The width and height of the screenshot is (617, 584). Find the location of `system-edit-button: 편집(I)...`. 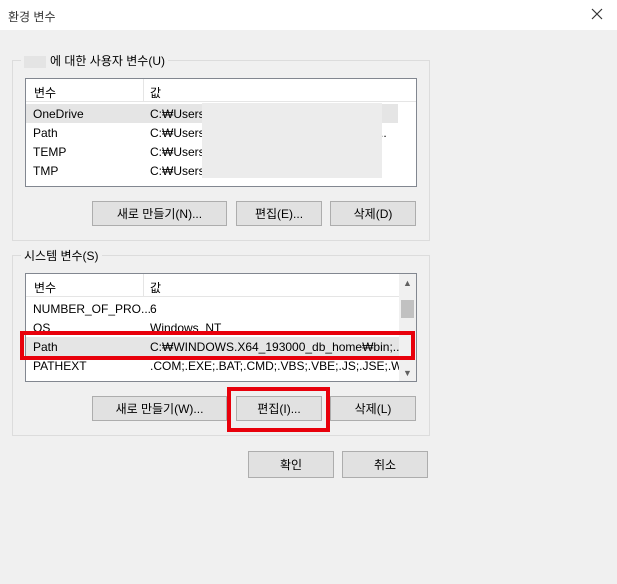

system-edit-button: 편집(I)... is located at coordinates (279, 408).